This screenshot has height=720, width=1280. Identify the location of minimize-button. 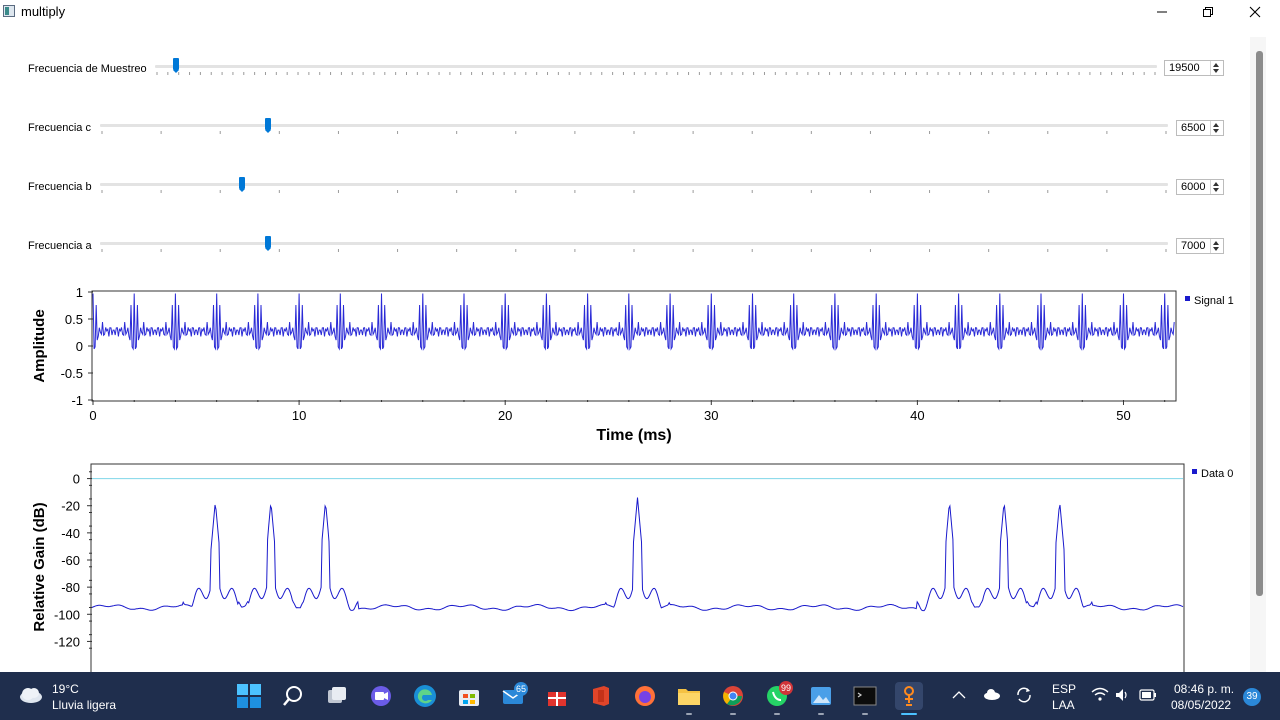
(1162, 11).